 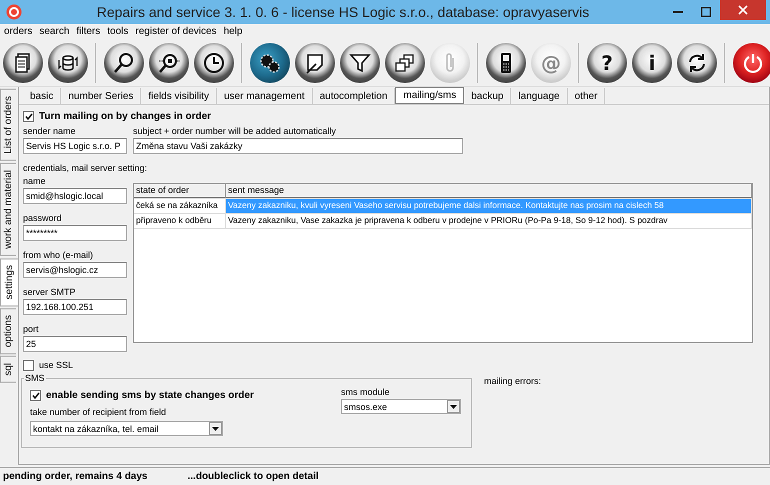 What do you see at coordinates (58, 255) in the screenshot?
I see `field-label: from who (e-mail)` at bounding box center [58, 255].